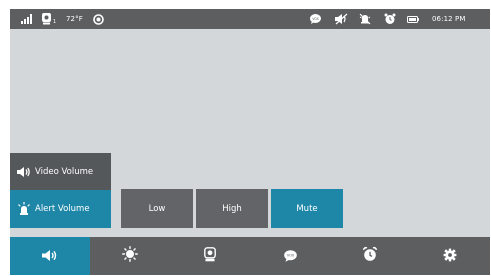 The height and width of the screenshot is (276, 491). I want to click on battery-icon, so click(413, 19).